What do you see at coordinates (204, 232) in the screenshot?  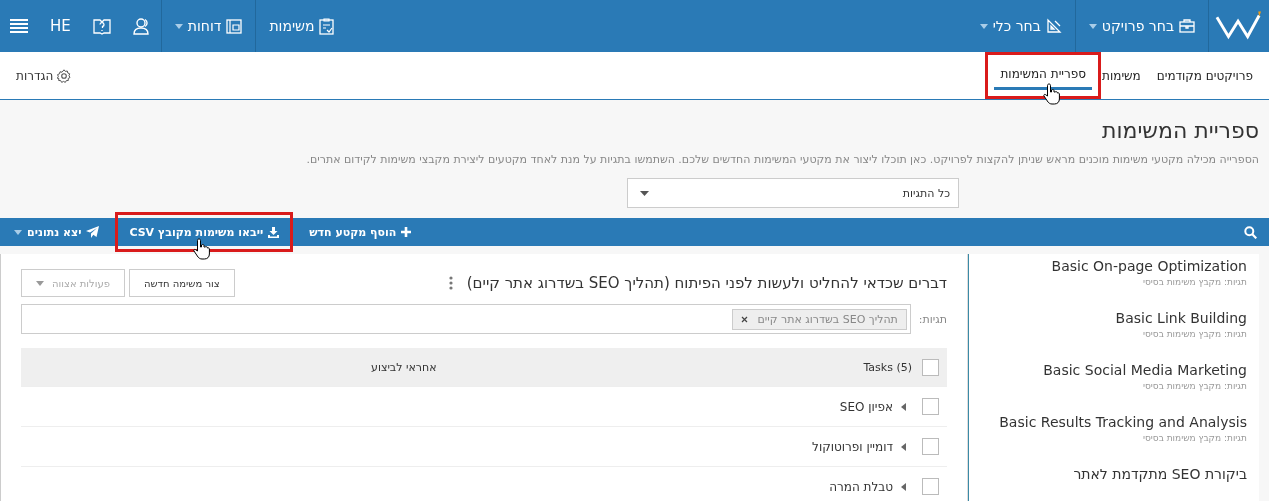 I see `toolbar-button: ייבאו משימות מקובץ CSV` at bounding box center [204, 232].